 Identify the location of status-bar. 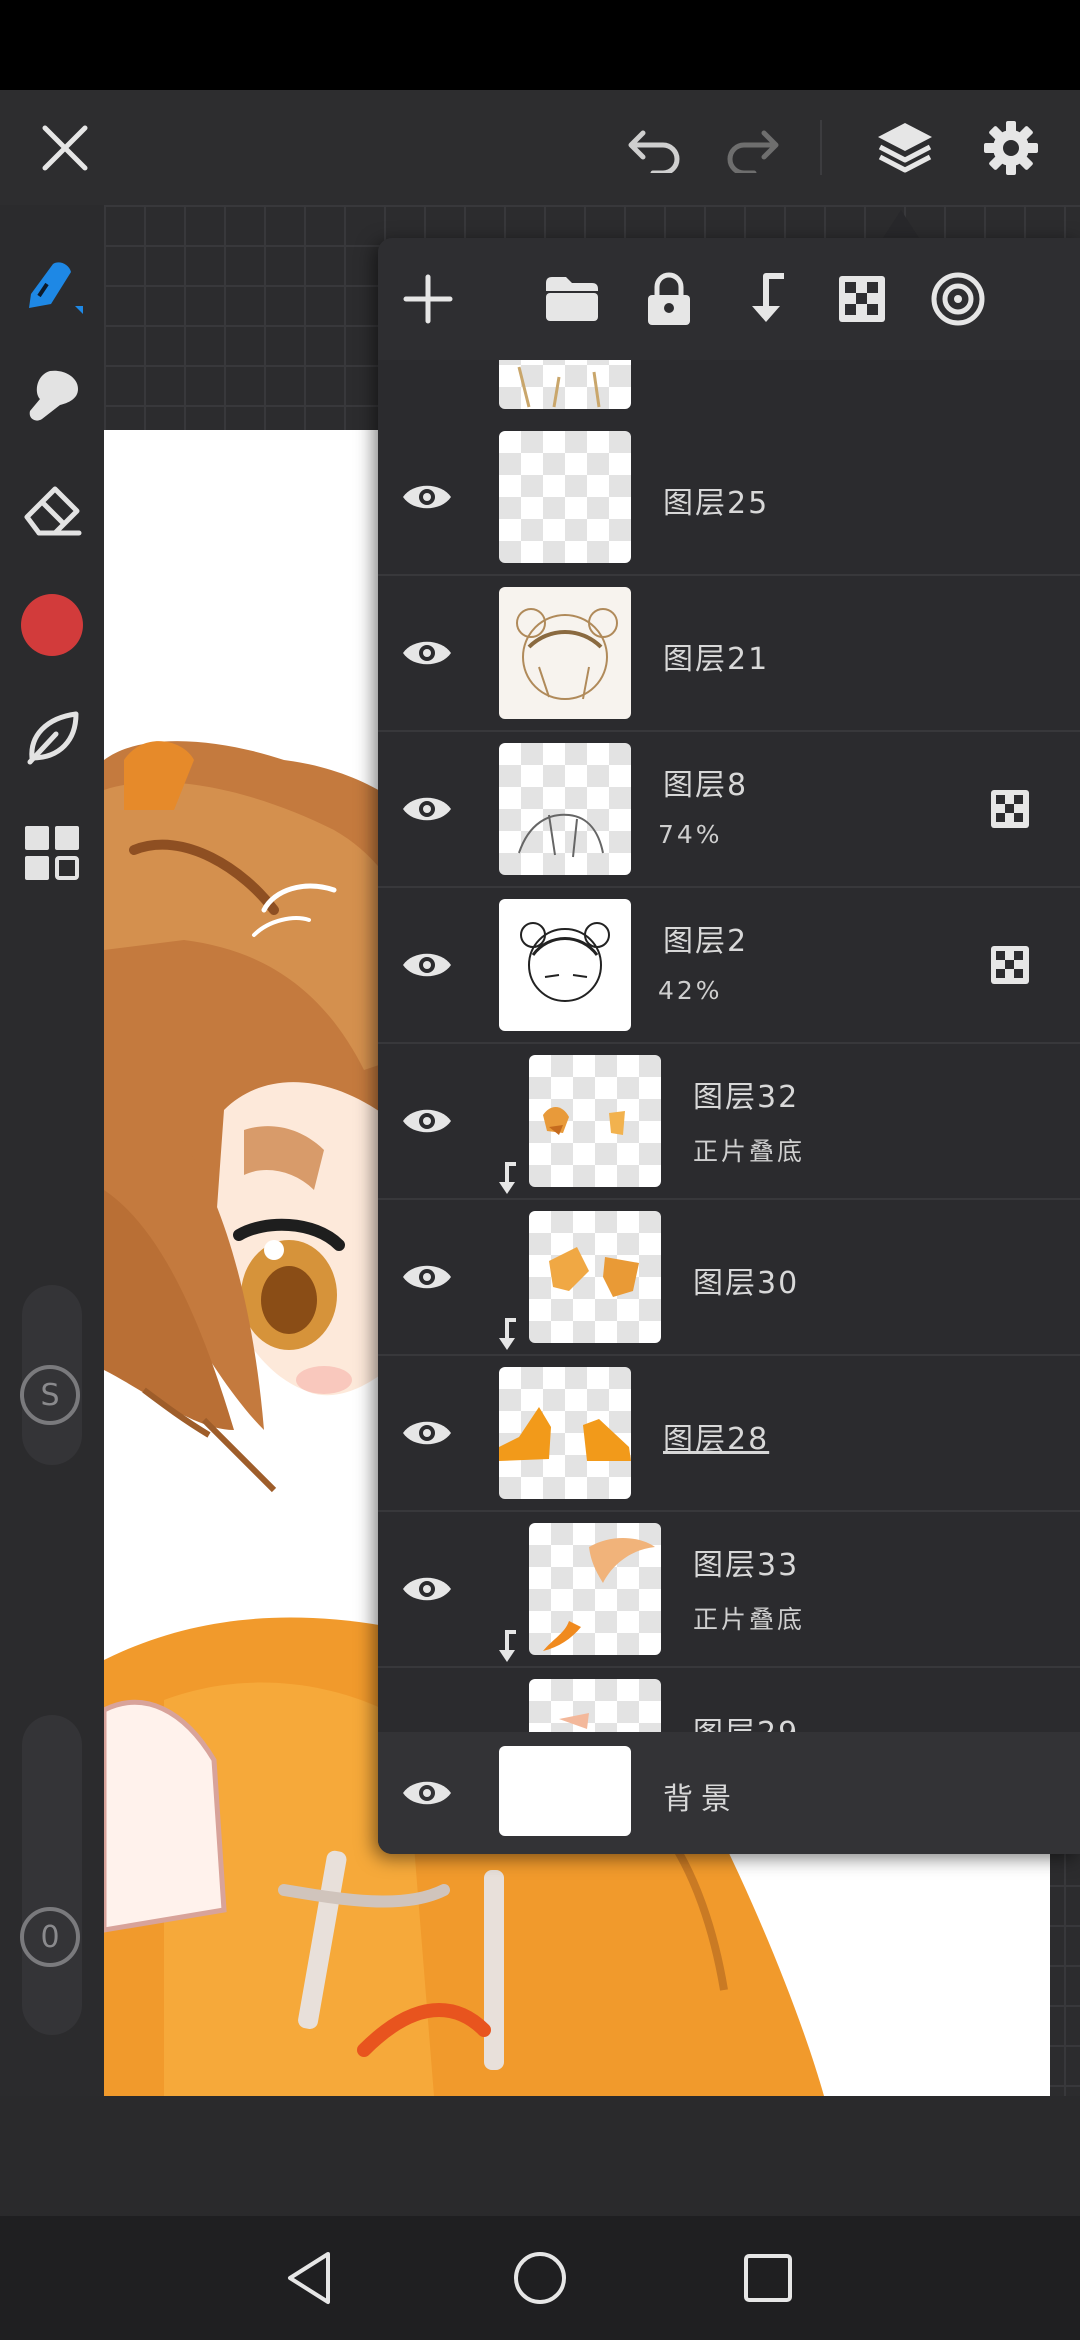
(540, 45).